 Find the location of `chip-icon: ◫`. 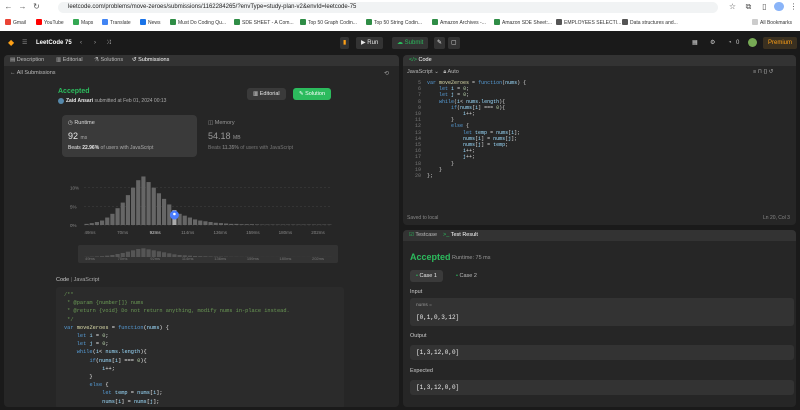

chip-icon: ◫ is located at coordinates (211, 123).